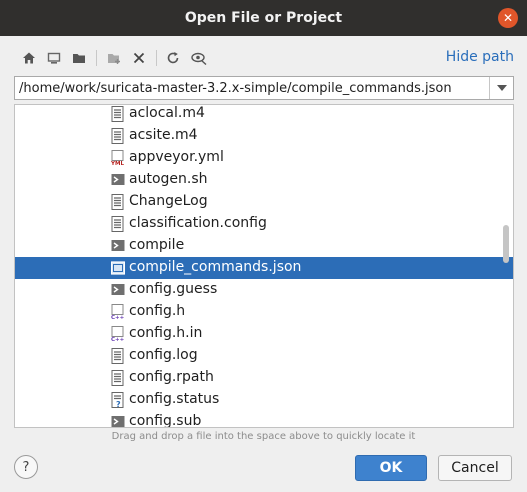 The height and width of the screenshot is (492, 527). I want to click on close-icon: ✕, so click(508, 18).